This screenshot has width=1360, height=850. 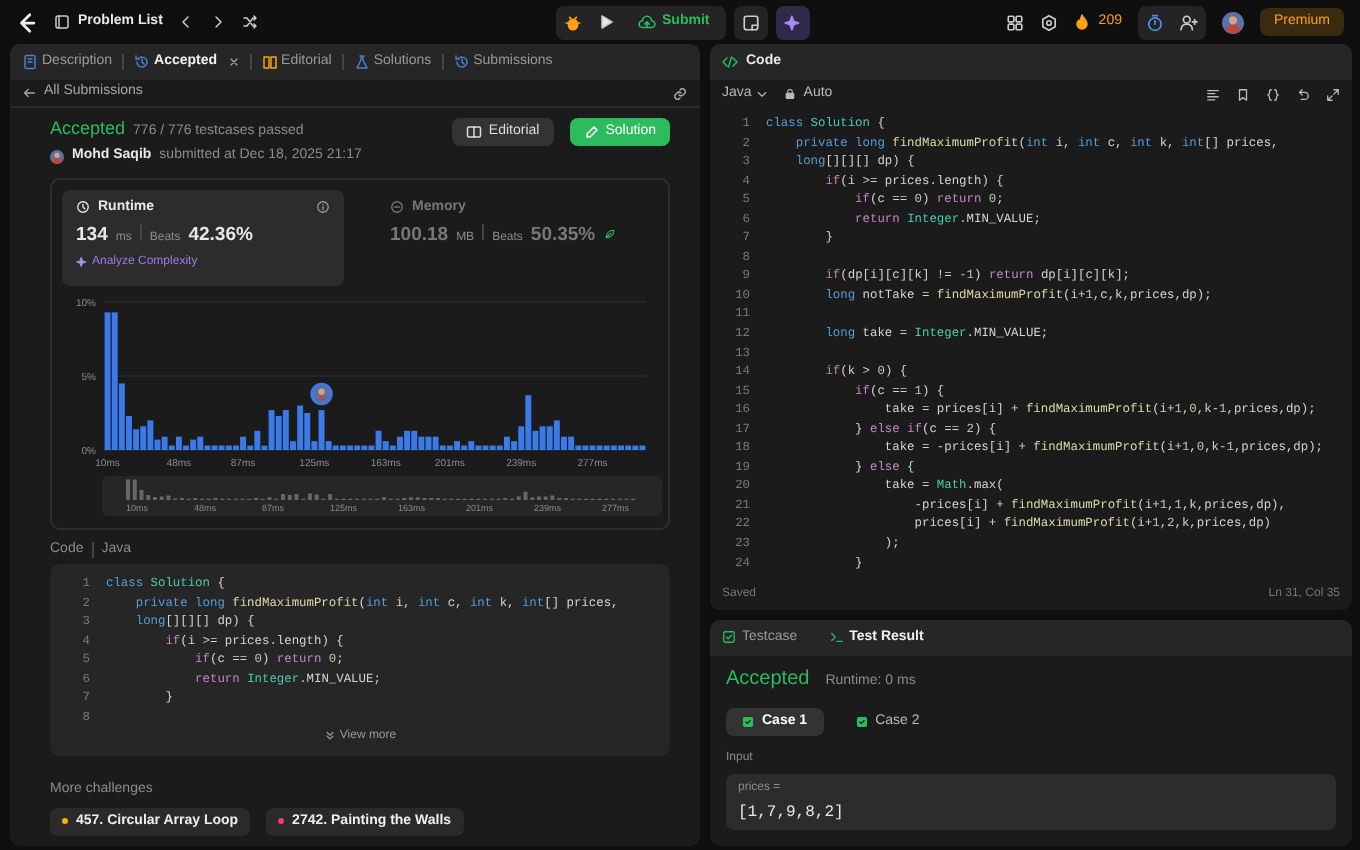 What do you see at coordinates (680, 93) in the screenshot?
I see `link-icon` at bounding box center [680, 93].